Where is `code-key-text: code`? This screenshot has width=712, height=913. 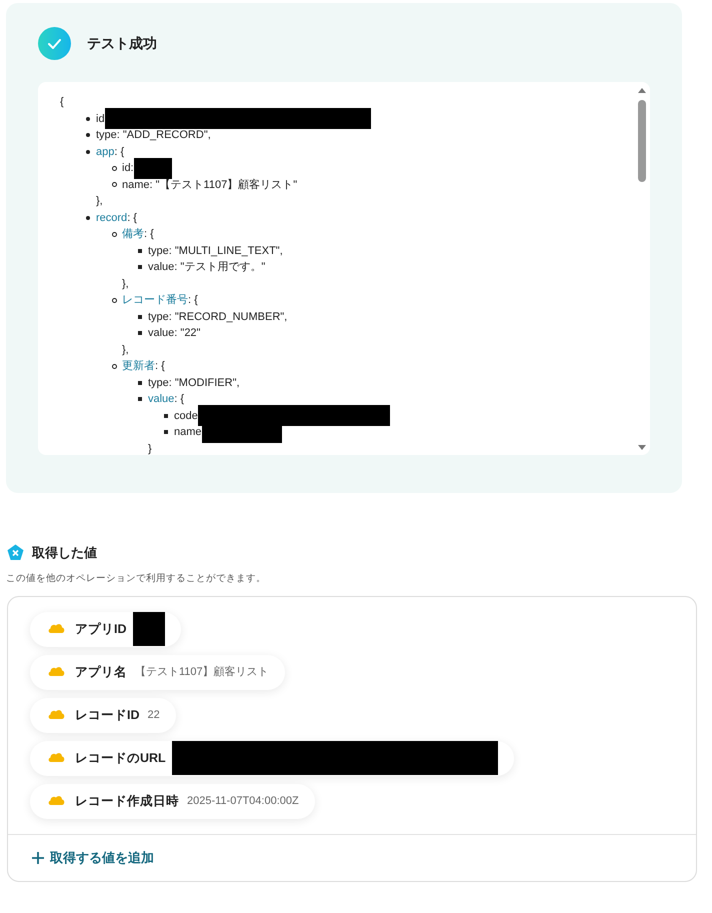 code-key-text: code is located at coordinates (186, 416).